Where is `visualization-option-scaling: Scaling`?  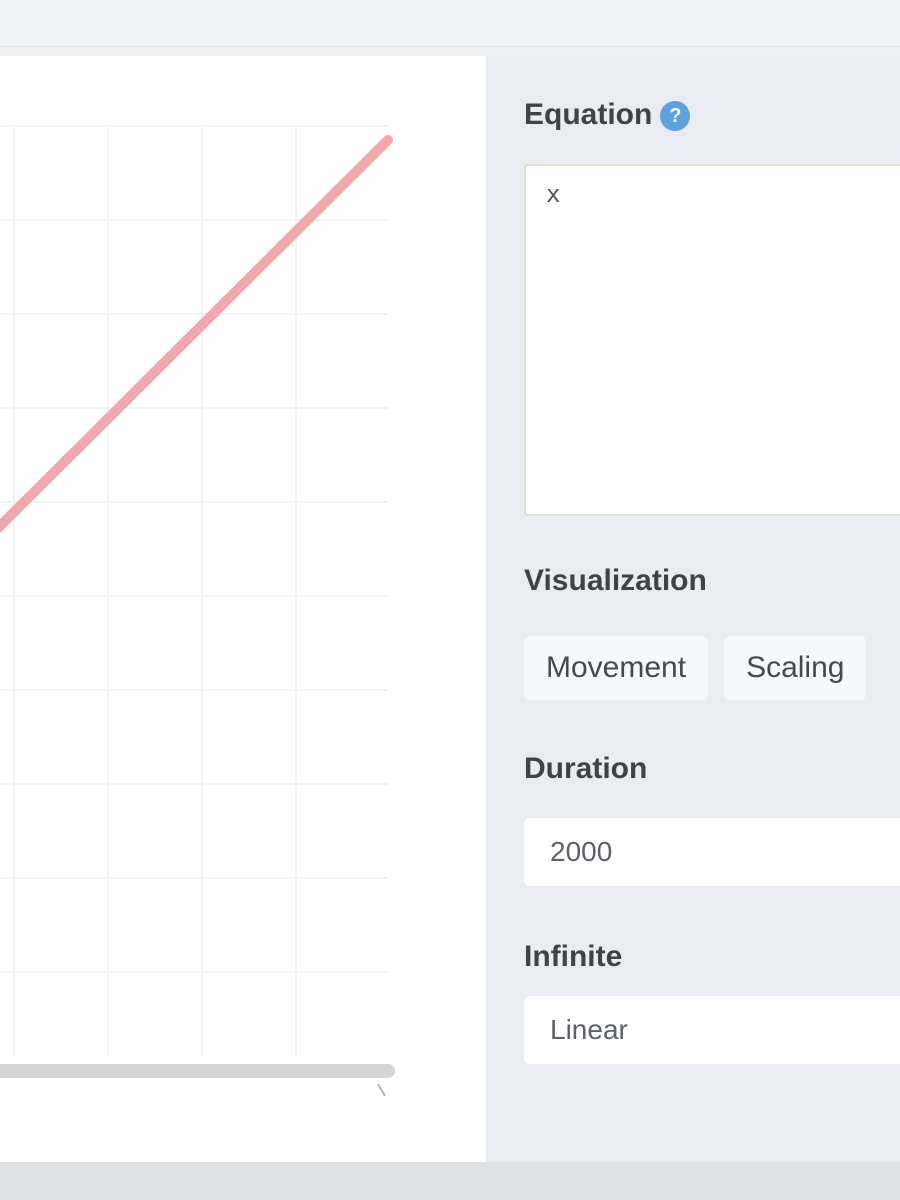
visualization-option-scaling: Scaling is located at coordinates (795, 668).